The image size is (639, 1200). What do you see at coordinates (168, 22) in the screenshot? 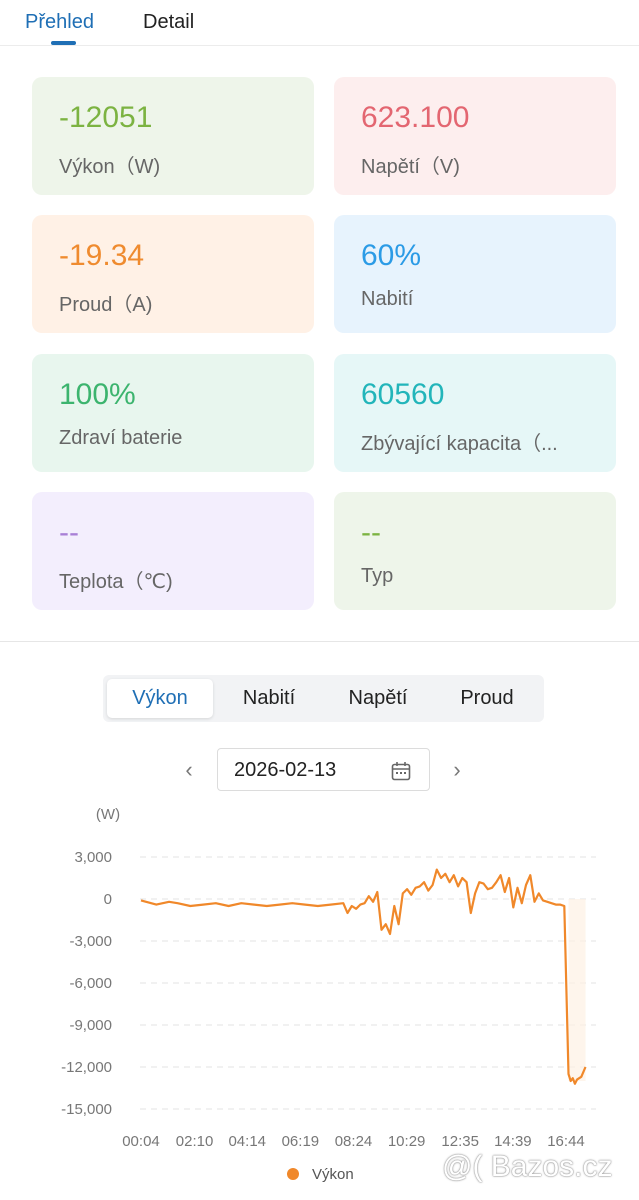
I see `tab-detail: Detail` at bounding box center [168, 22].